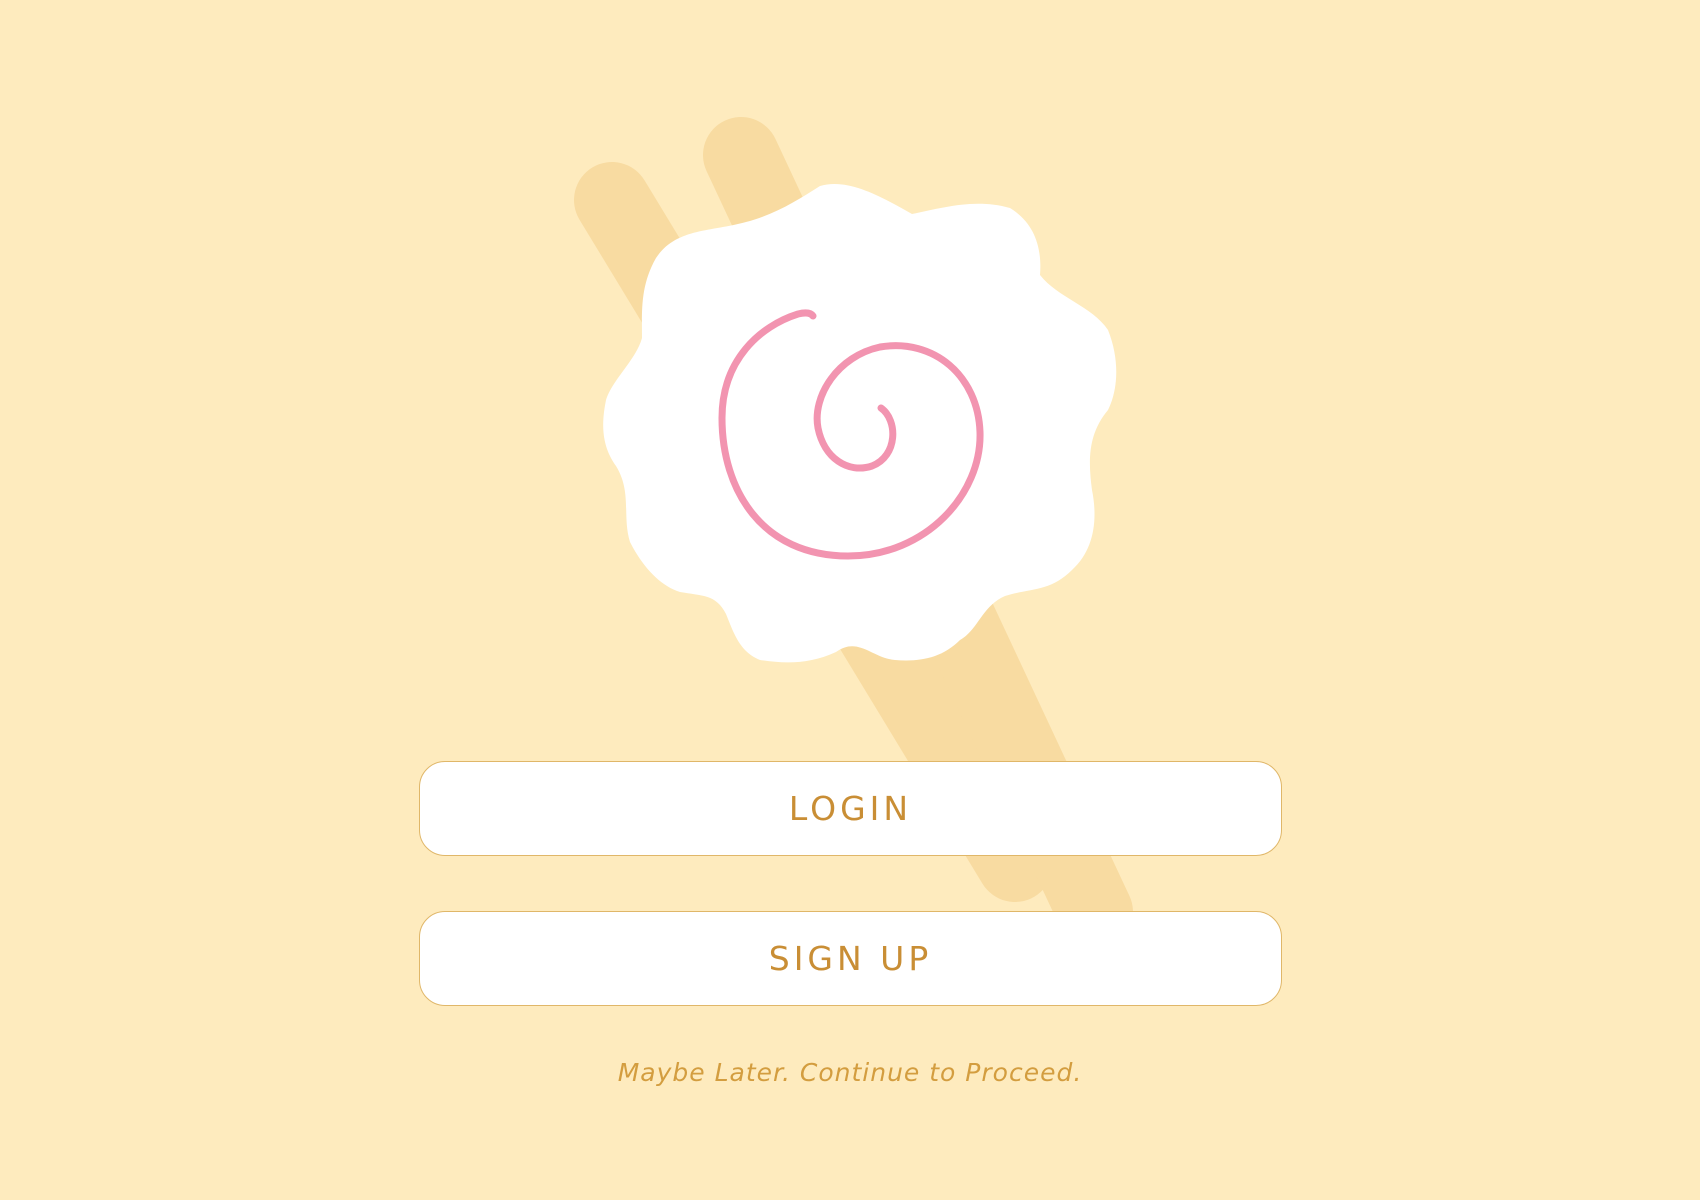 Image resolution: width=1700 pixels, height=1200 pixels. What do you see at coordinates (850, 1072) in the screenshot?
I see `maybe-later-link: Maybe Later. Continue to Proceed.` at bounding box center [850, 1072].